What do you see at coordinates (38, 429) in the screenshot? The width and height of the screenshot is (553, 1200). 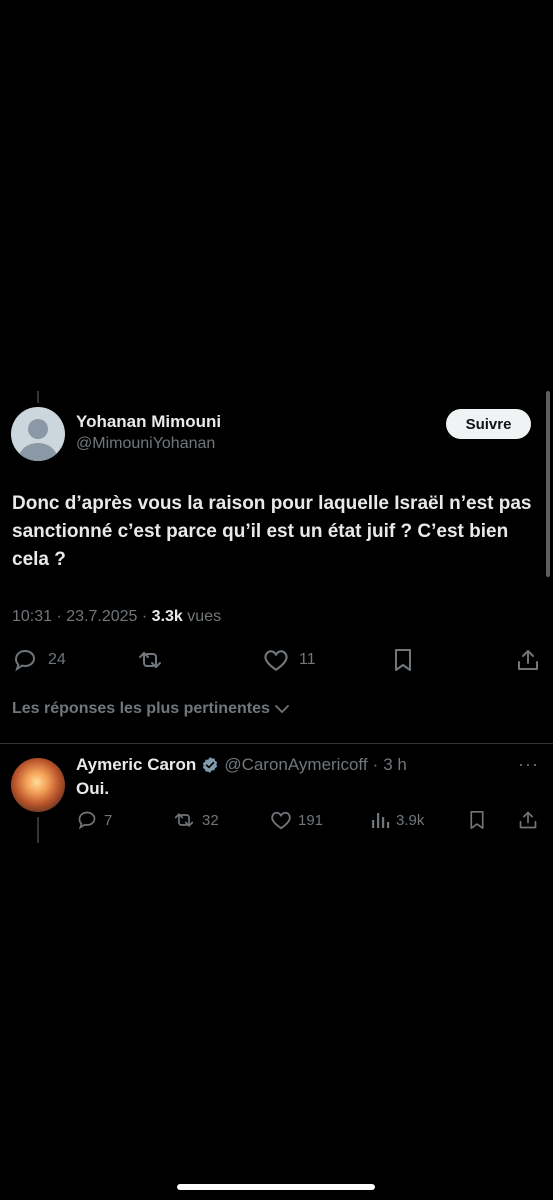 I see `default-avatar-head` at bounding box center [38, 429].